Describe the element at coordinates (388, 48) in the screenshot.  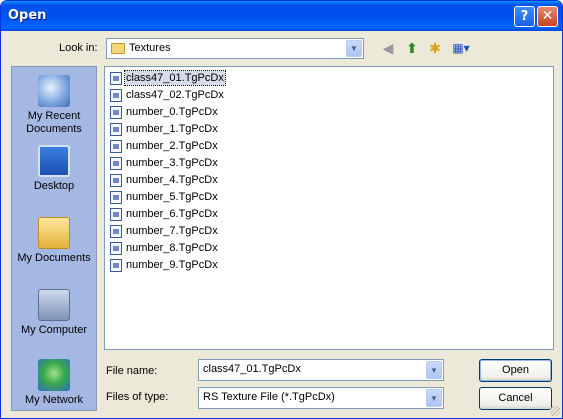
I see `back-arrow-icon: ◀` at that location.